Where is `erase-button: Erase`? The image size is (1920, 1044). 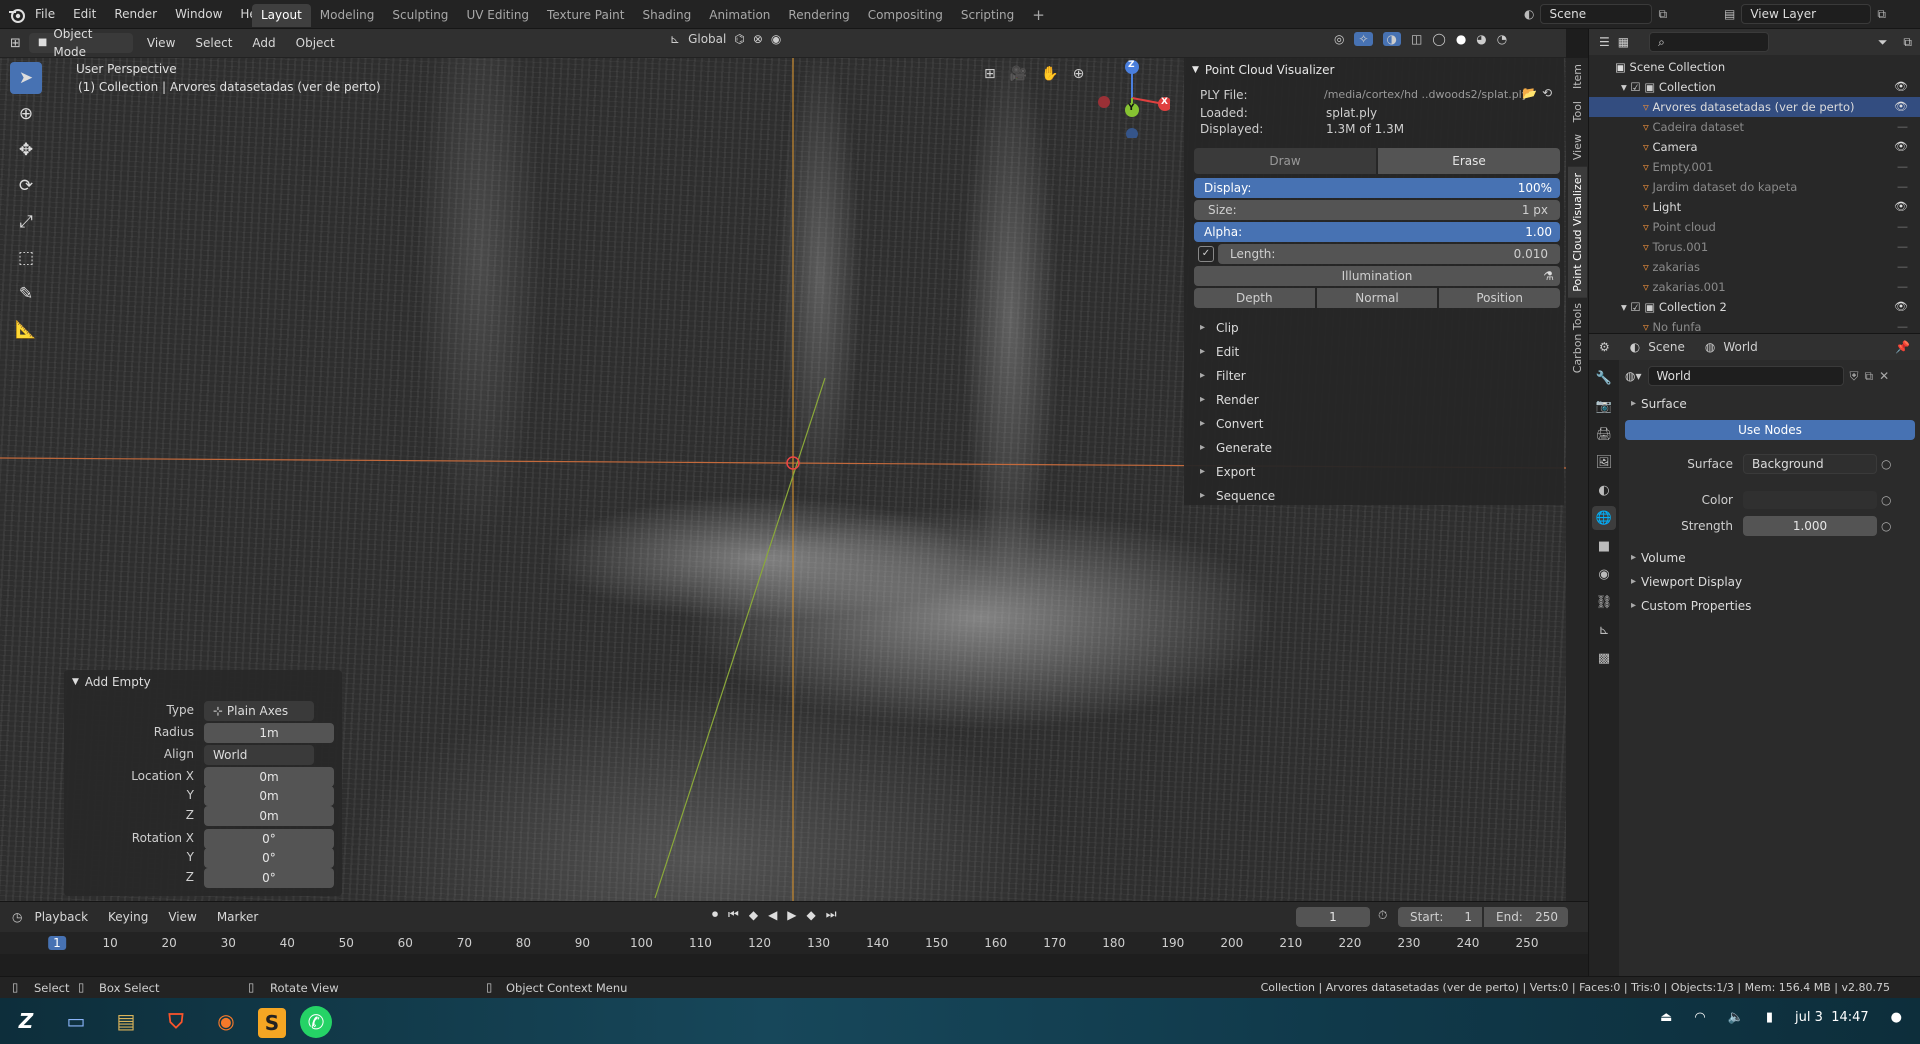 erase-button: Erase is located at coordinates (1469, 161).